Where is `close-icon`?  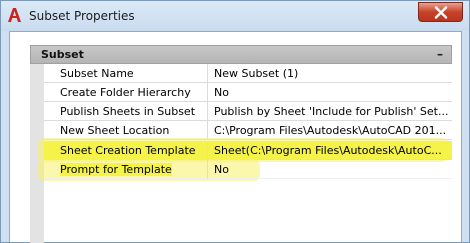 close-icon is located at coordinates (441, 12).